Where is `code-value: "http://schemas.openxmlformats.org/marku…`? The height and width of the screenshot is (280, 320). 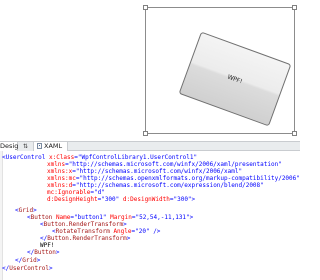 code-value: "http://schemas.openxmlformats.org/marku… is located at coordinates (189, 178).